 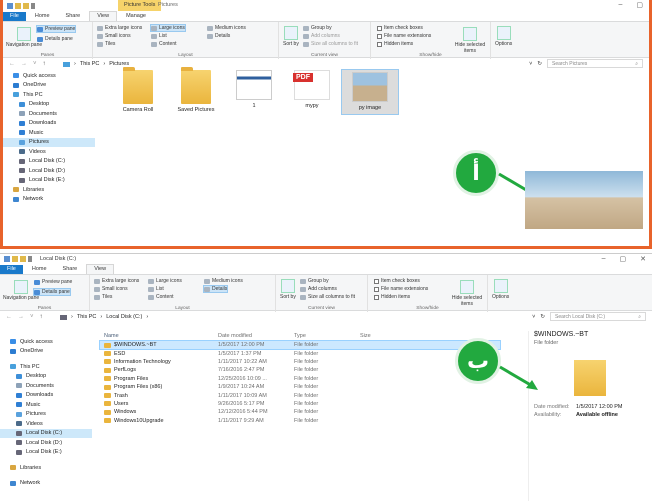 What do you see at coordinates (49, 133) in the screenshot?
I see `nav-music: Music` at bounding box center [49, 133].